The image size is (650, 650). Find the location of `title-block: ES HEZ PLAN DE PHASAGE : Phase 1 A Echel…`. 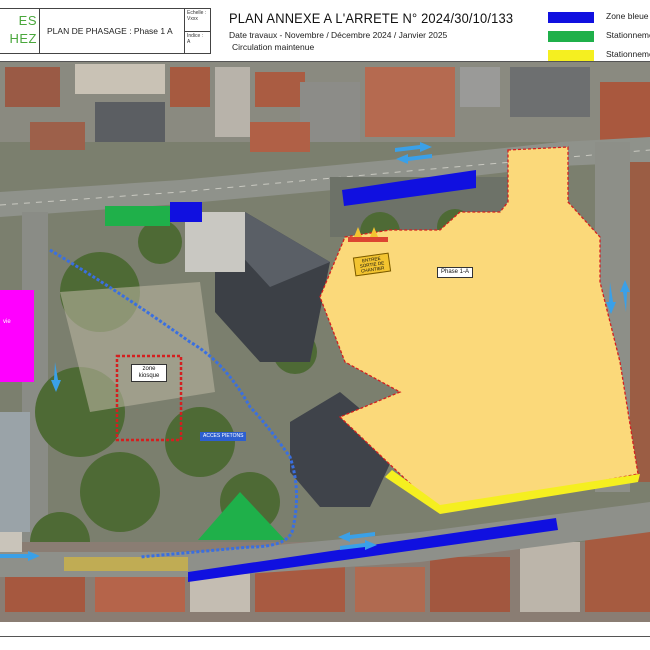

title-block: ES HEZ PLAN DE PHASAGE : Phase 1 A Echel… is located at coordinates (325, 31).